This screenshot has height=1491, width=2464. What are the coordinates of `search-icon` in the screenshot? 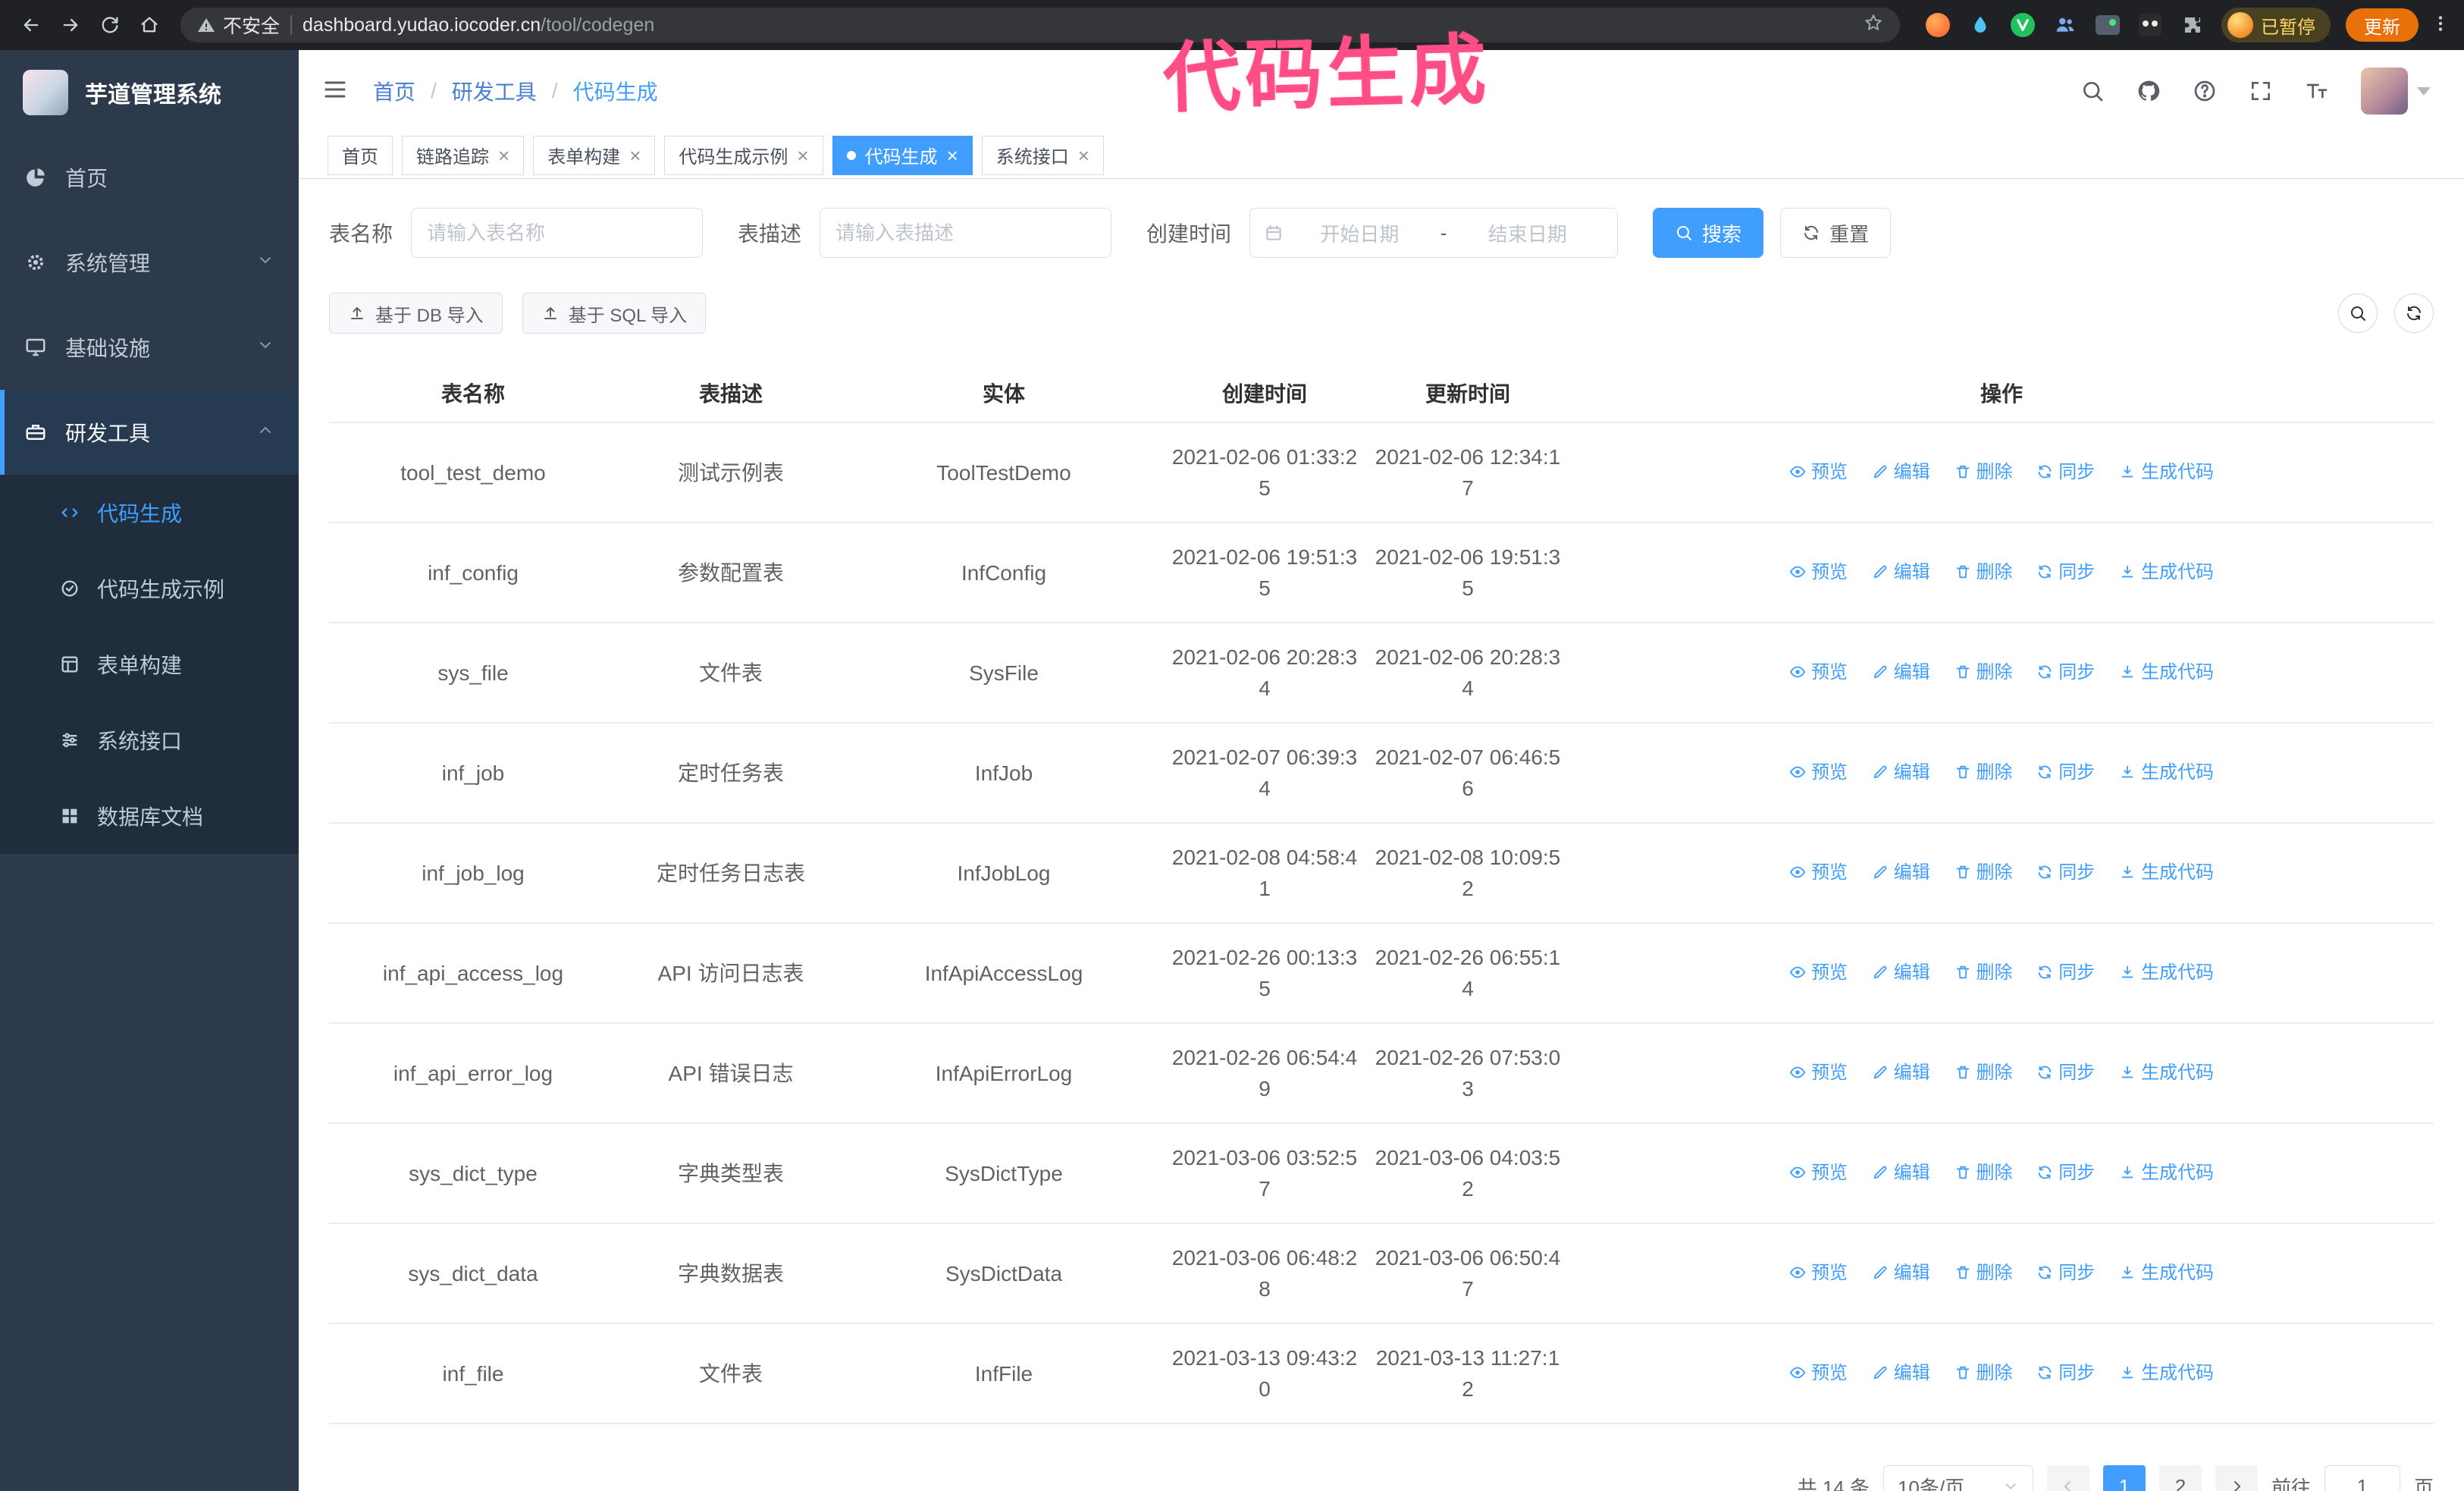 It's located at (2093, 91).